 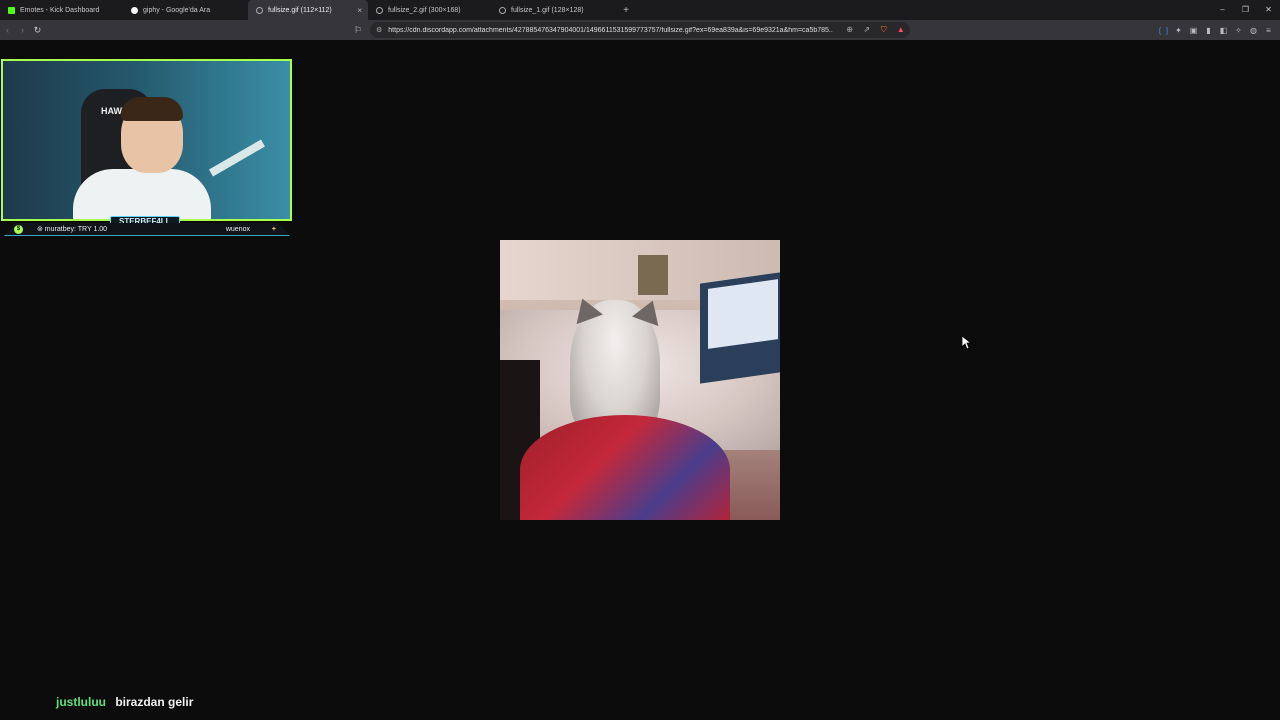 What do you see at coordinates (424, 10) in the screenshot?
I see `tab-title: fullsize_2.gif (300×168)` at bounding box center [424, 10].